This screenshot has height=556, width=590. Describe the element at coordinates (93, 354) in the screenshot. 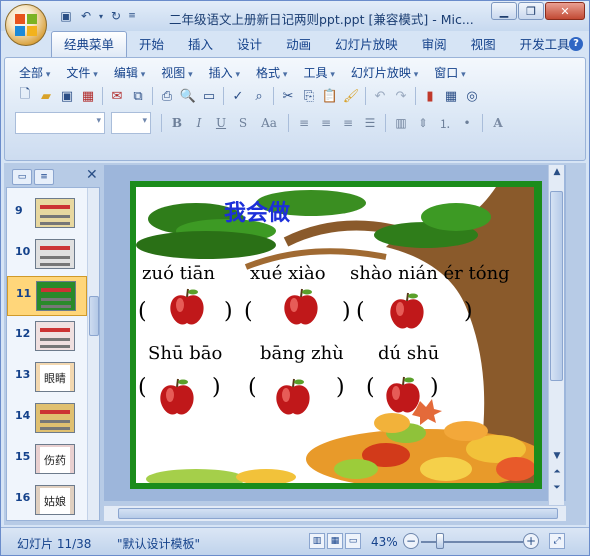

I see `thumbnails-scrollbar` at that location.